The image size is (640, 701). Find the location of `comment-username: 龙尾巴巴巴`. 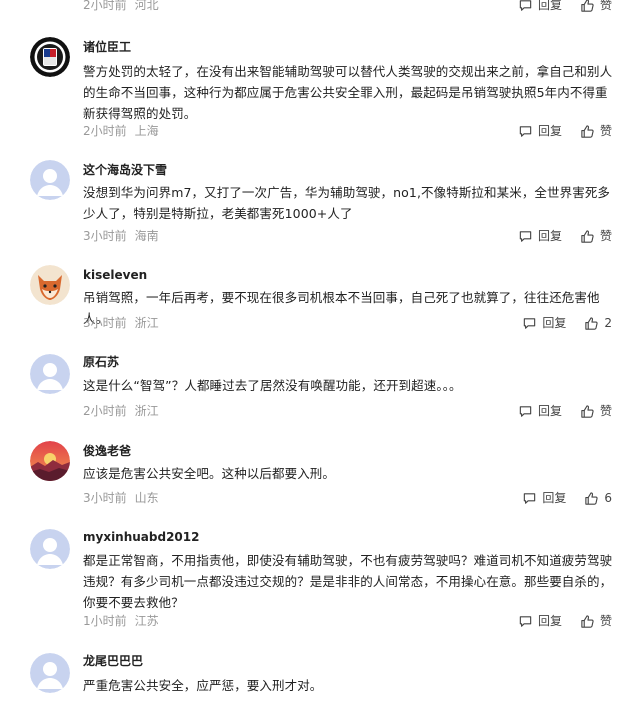

comment-username: 龙尾巴巴巴 is located at coordinates (113, 661).